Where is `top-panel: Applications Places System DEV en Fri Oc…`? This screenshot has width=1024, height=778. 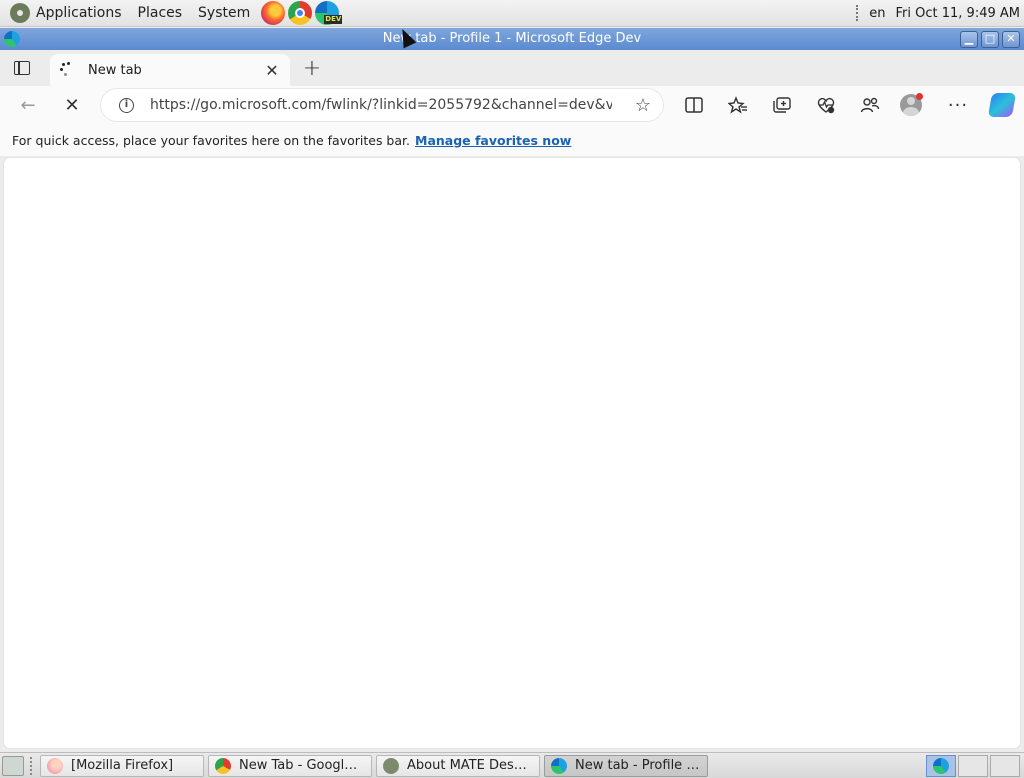
top-panel: Applications Places System DEV en Fri Oc… is located at coordinates (512, 13).